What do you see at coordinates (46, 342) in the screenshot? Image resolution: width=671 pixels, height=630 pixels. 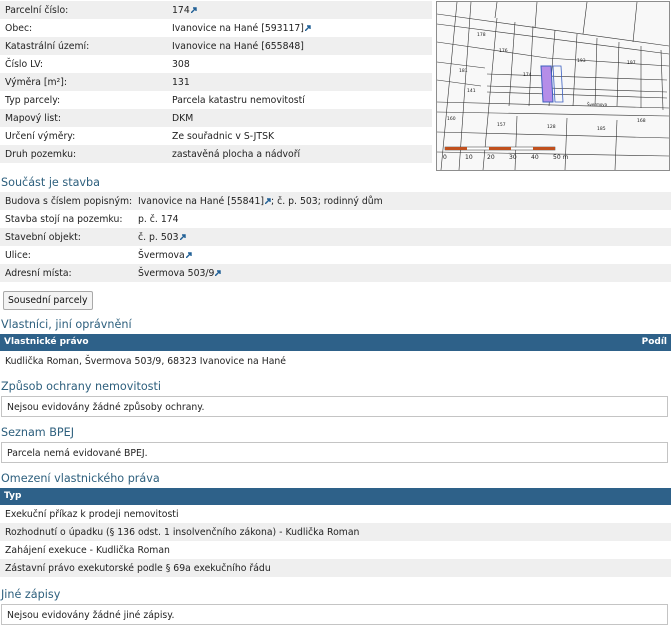 I see `ownership-right-col: Vlastnické právo` at bounding box center [46, 342].